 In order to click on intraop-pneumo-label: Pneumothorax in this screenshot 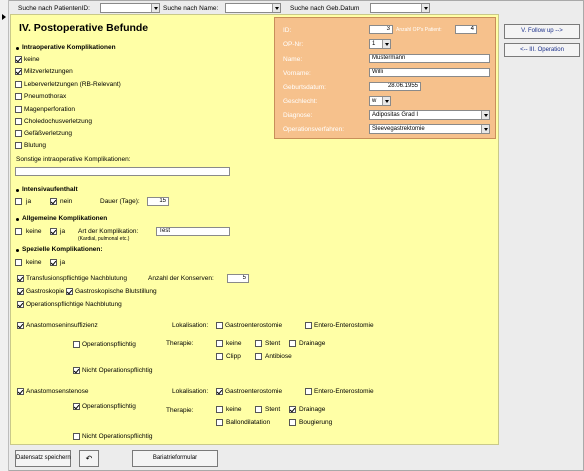, I will do `click(45, 96)`.